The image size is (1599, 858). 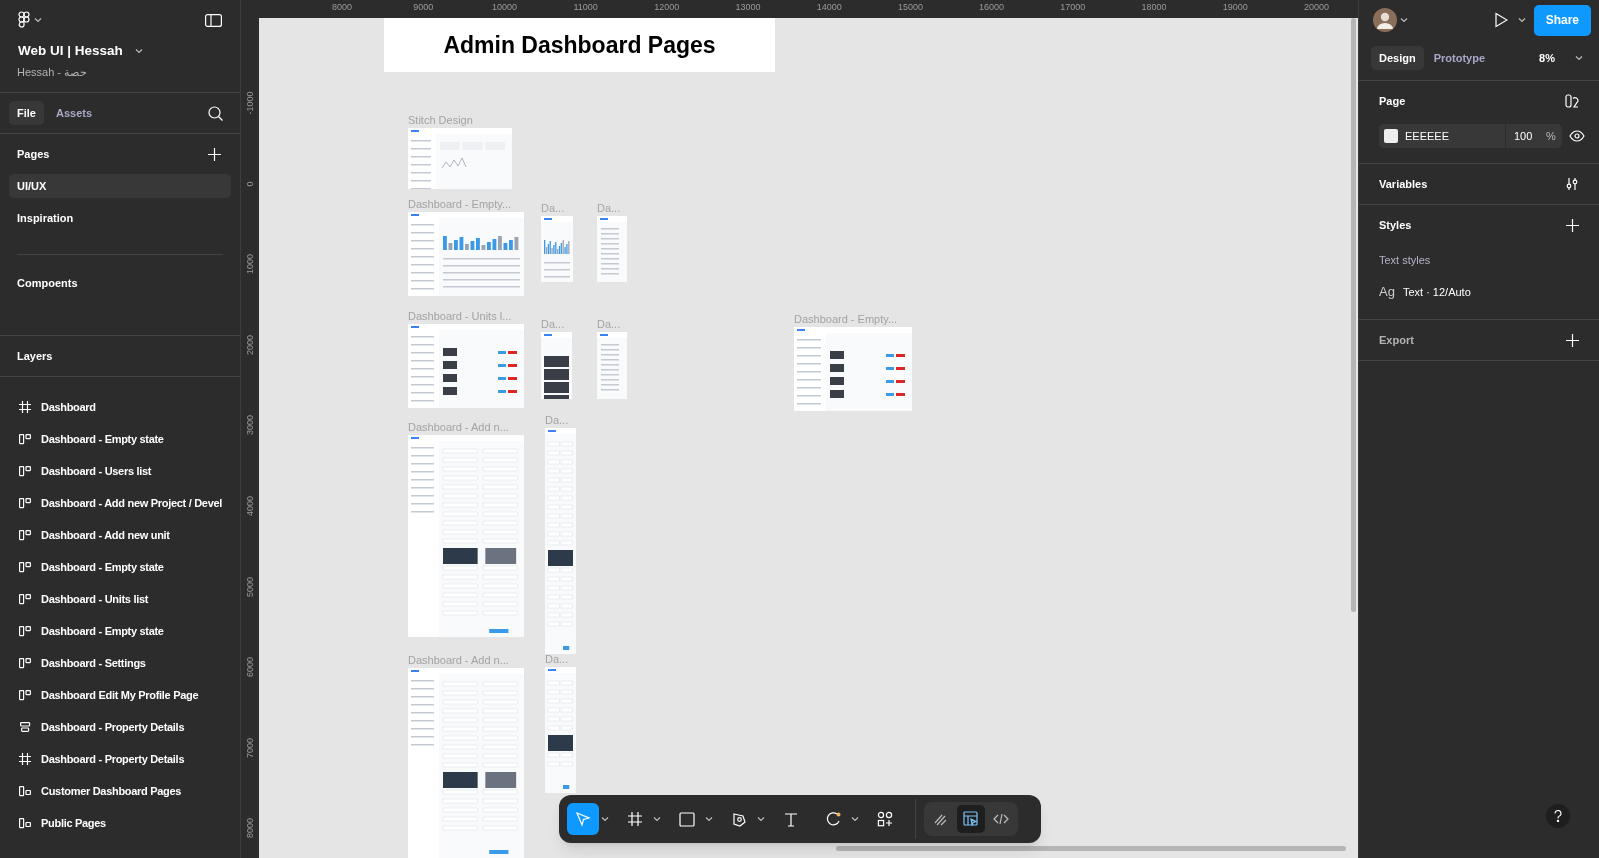 What do you see at coordinates (105, 535) in the screenshot?
I see `layer-item: Dashboard - Add new unit` at bounding box center [105, 535].